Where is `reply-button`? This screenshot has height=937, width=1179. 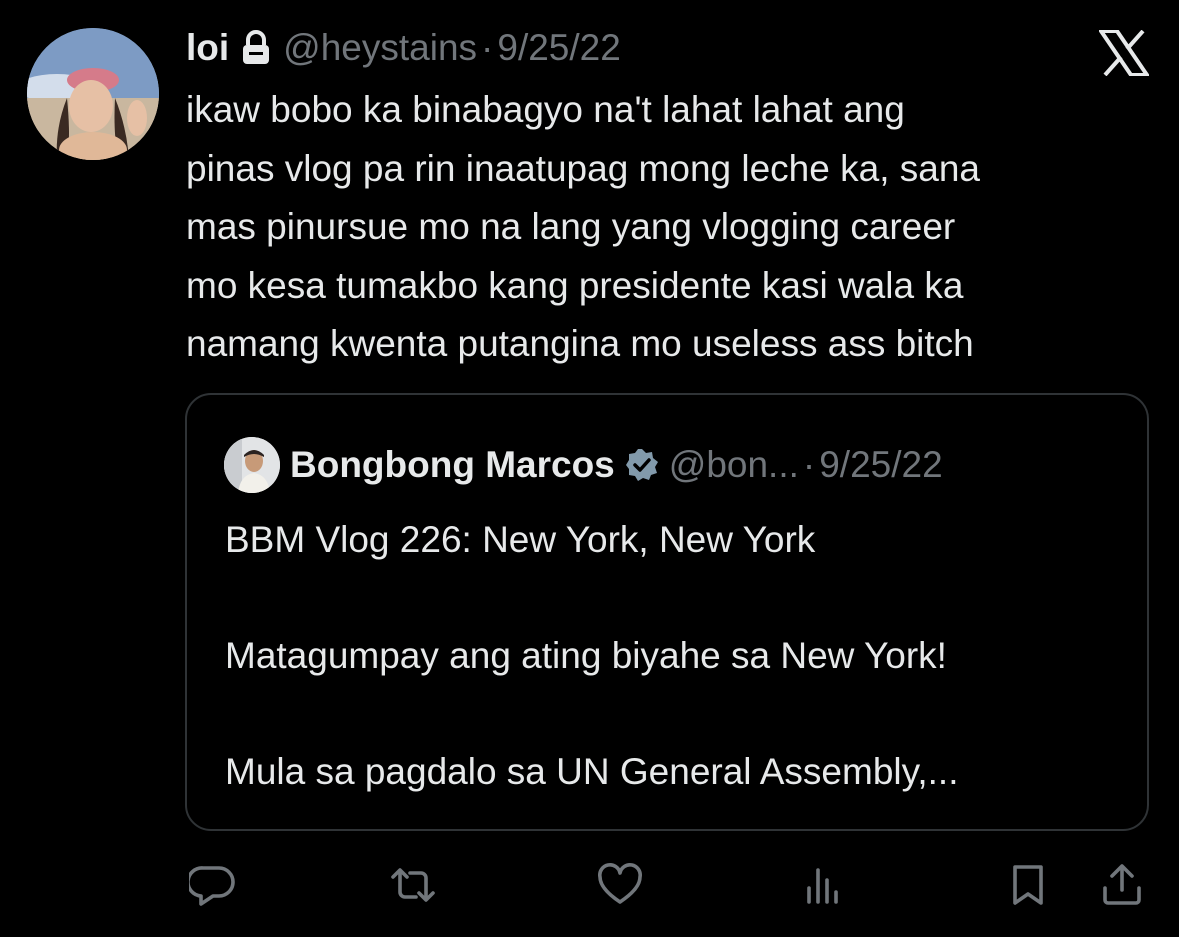
reply-button is located at coordinates (212, 885).